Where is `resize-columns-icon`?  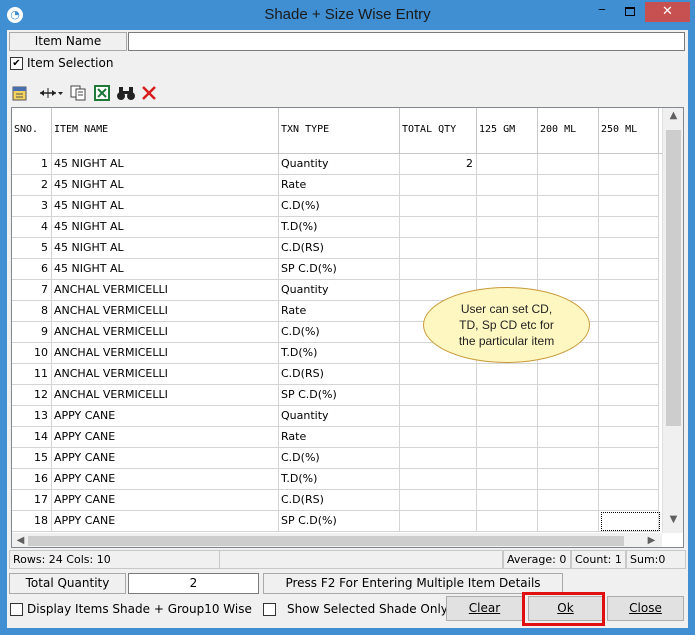 resize-columns-icon is located at coordinates (51, 93).